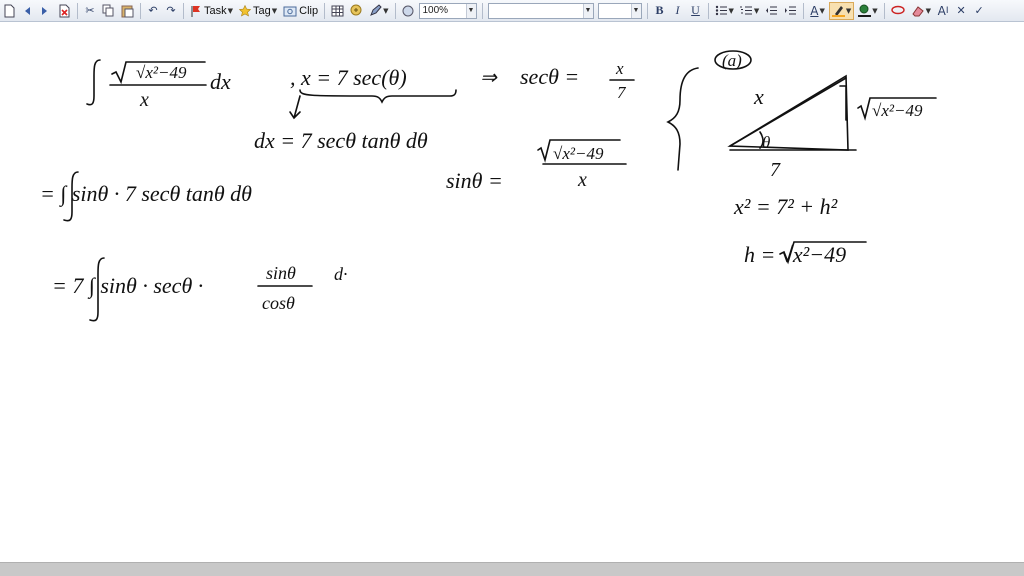 This screenshot has width=1024, height=576. Describe the element at coordinates (127, 11) in the screenshot. I see `paste-icon` at that location.